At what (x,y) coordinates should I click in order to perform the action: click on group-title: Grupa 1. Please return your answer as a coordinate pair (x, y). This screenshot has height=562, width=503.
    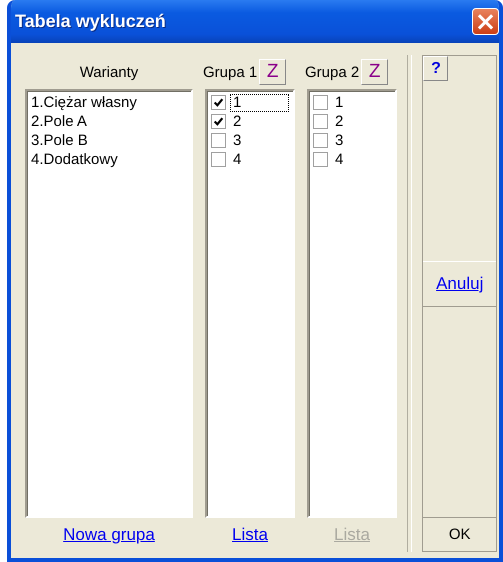
    Looking at the image, I should click on (230, 72).